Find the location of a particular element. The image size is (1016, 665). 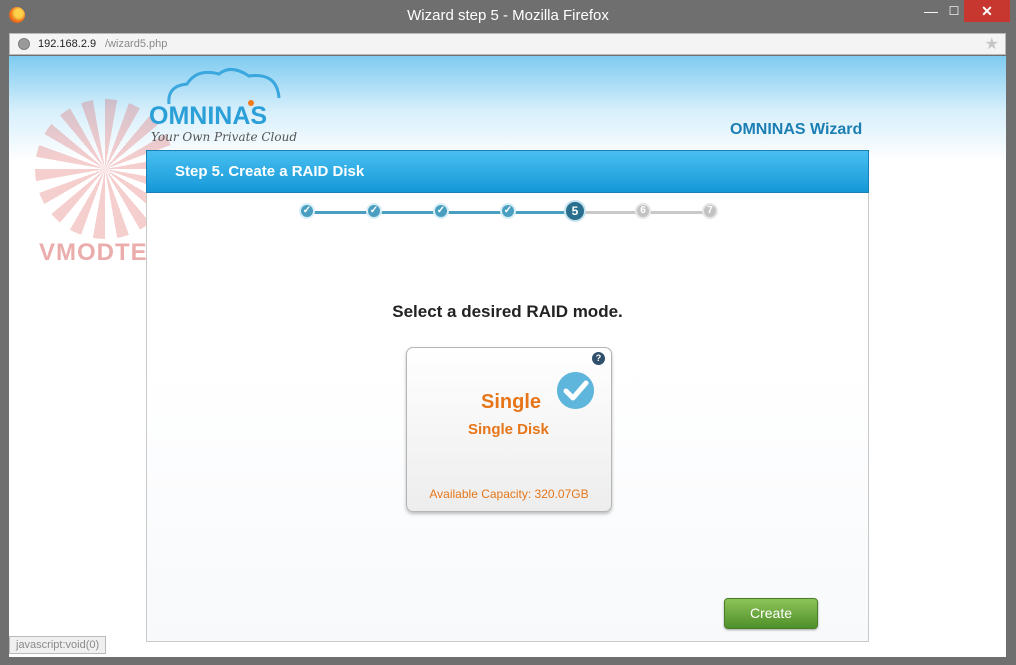

wizard-title: OMNINAS Wizard is located at coordinates (796, 129).